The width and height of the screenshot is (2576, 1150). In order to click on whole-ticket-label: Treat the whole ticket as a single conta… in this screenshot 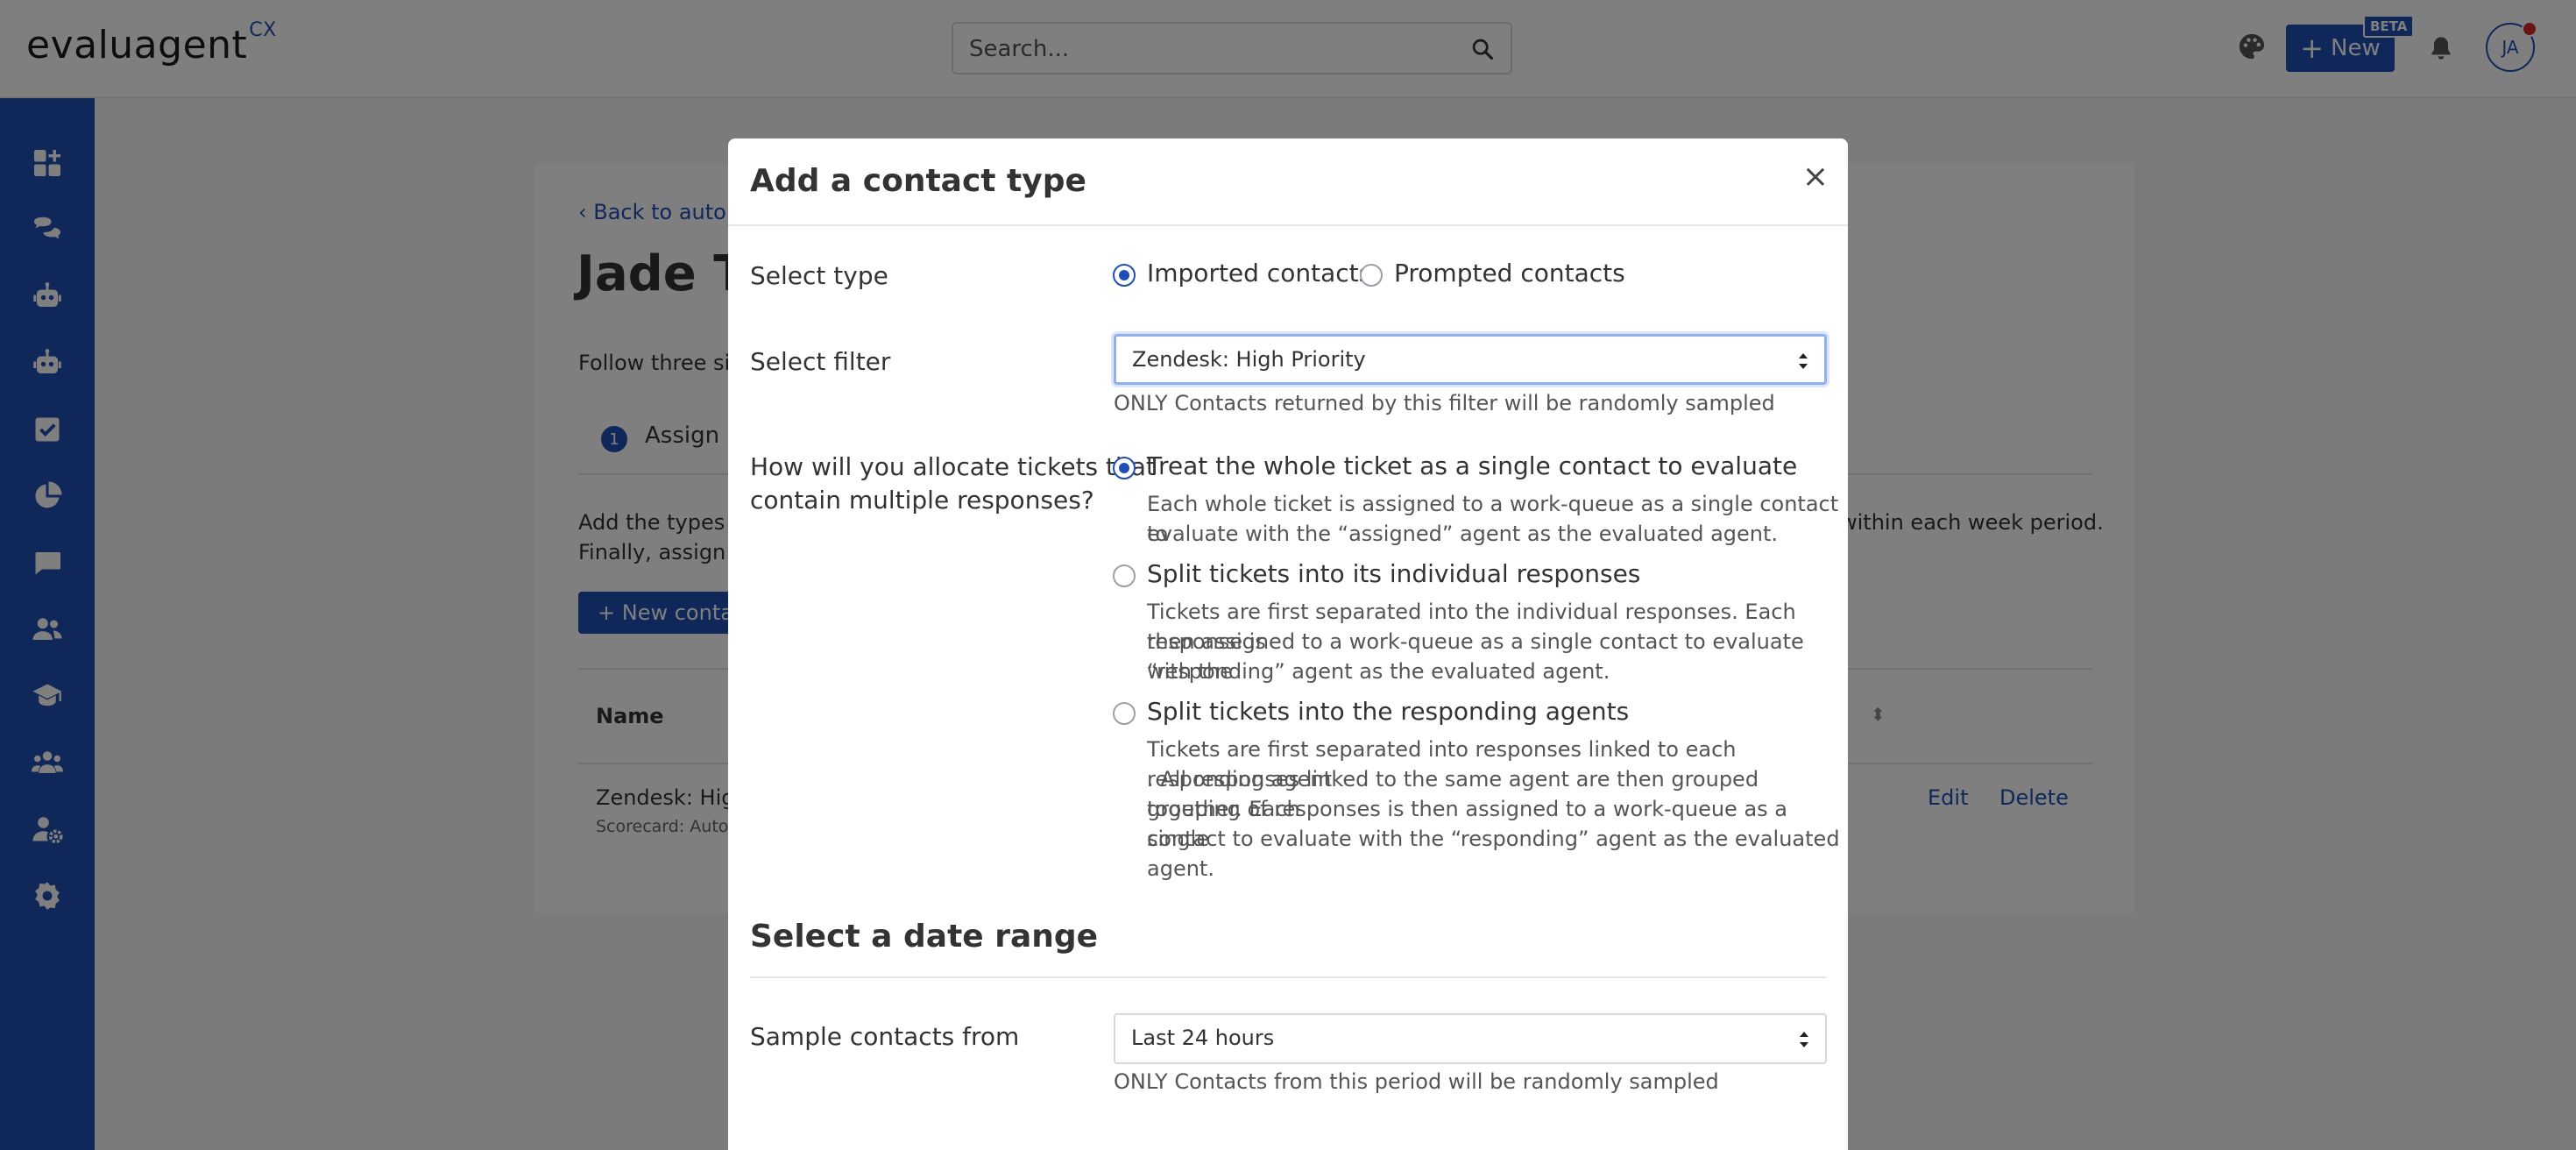, I will do `click(1472, 466)`.